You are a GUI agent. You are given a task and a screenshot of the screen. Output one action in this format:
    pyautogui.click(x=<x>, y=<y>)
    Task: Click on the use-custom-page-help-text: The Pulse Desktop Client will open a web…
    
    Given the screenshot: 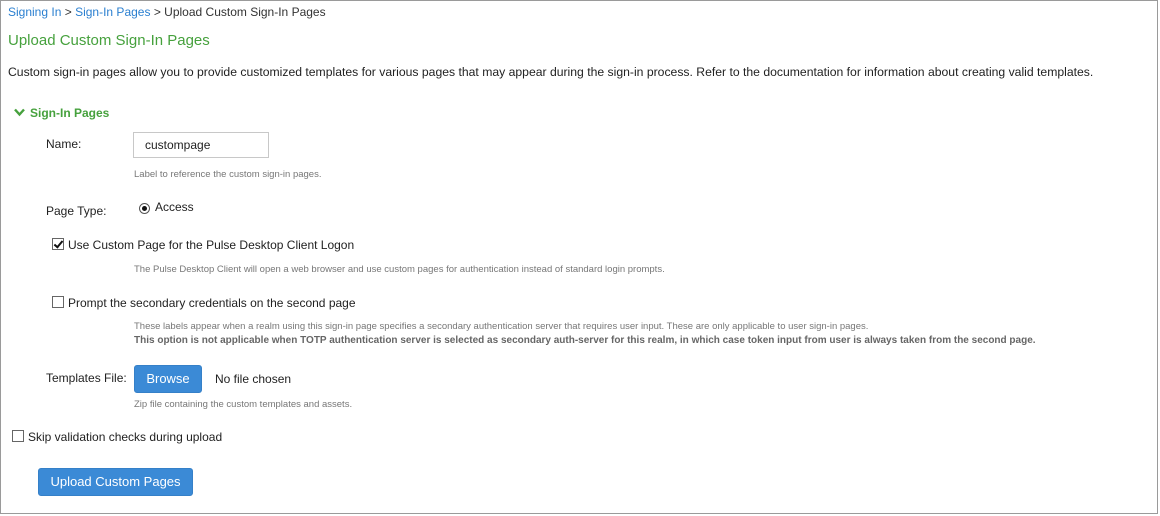 What is the action you would take?
    pyautogui.click(x=399, y=269)
    